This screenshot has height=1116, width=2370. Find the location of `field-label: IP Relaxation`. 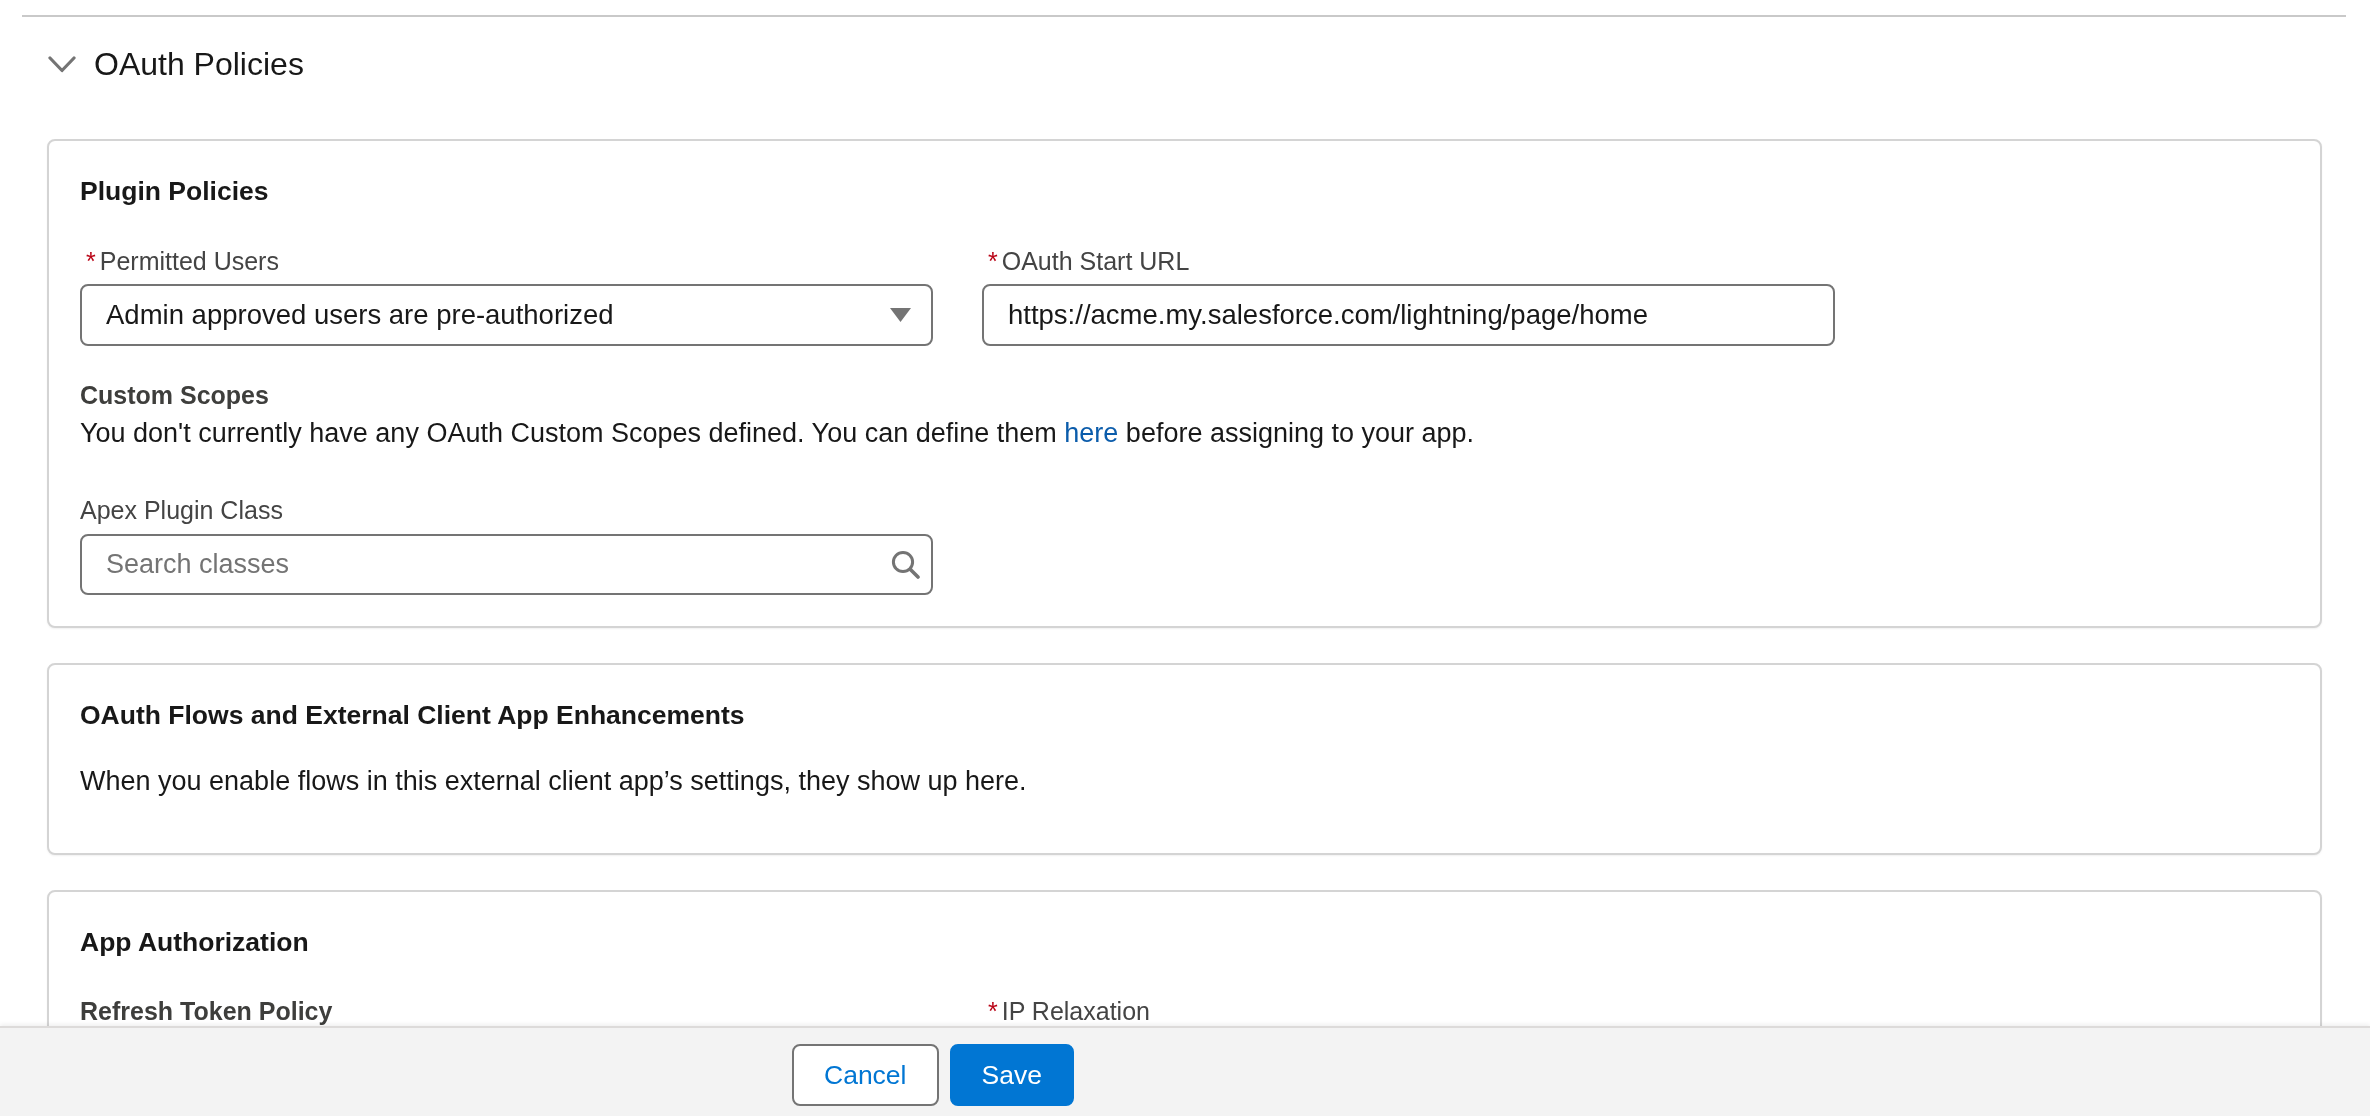

field-label: IP Relaxation is located at coordinates (1075, 1011).